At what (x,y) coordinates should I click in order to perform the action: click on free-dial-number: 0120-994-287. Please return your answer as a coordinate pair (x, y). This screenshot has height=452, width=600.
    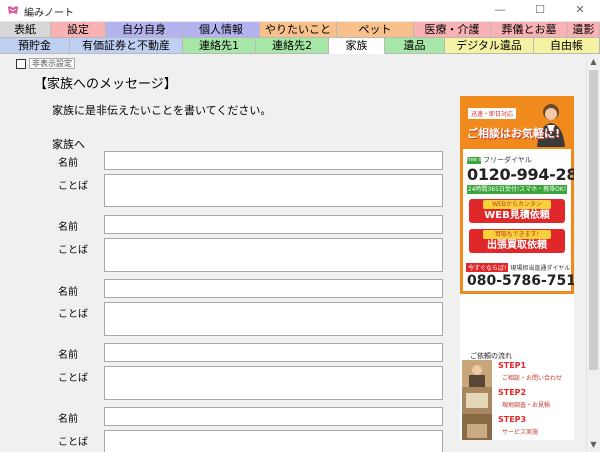
    Looking at the image, I should click on (520, 174).